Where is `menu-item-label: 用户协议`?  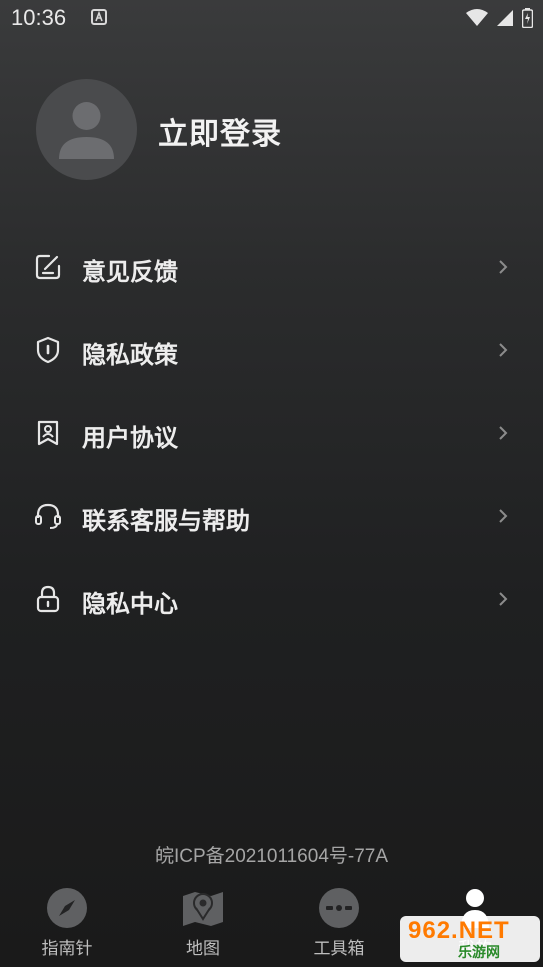 menu-item-label: 用户协议 is located at coordinates (130, 438).